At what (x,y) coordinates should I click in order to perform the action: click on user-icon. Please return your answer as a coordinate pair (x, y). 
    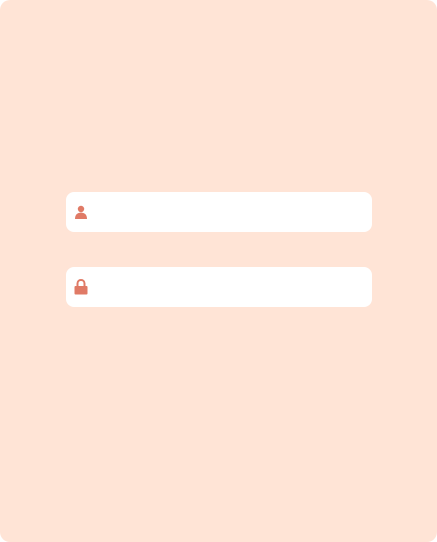
    Looking at the image, I should click on (81, 212).